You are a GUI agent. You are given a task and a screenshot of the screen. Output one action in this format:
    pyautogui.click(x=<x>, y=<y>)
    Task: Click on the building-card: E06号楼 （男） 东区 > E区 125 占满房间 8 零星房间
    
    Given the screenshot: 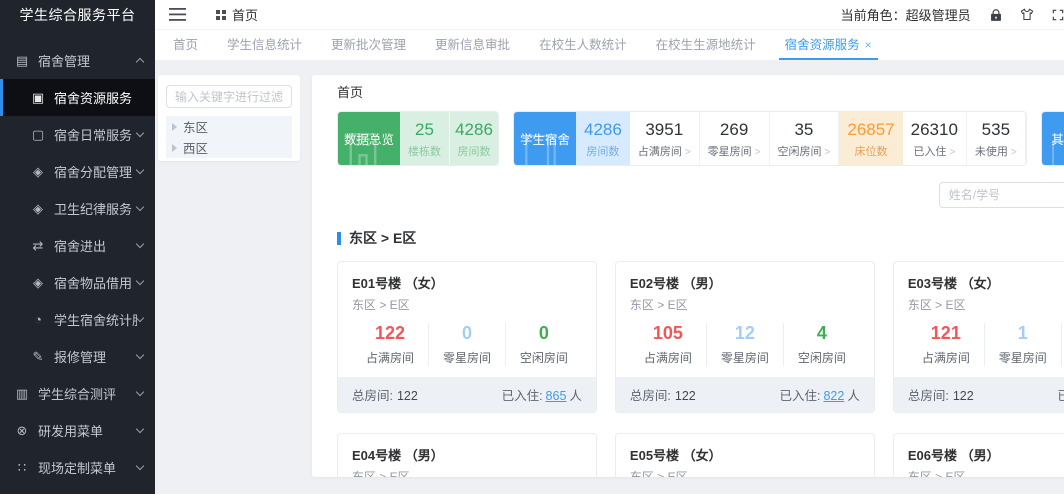 What is the action you would take?
    pyautogui.click(x=978, y=455)
    